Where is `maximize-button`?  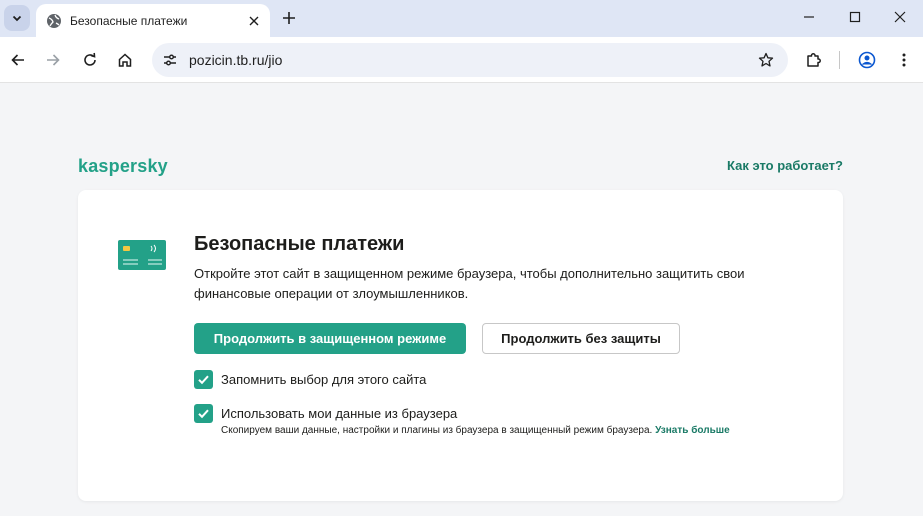 maximize-button is located at coordinates (855, 17).